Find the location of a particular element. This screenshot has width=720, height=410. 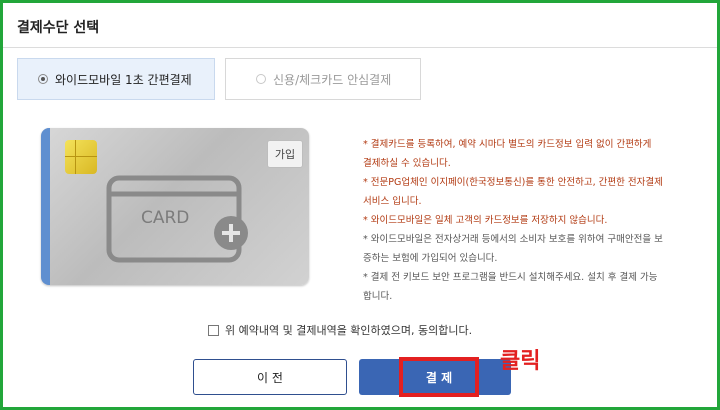

pay-button-label: 결 제 is located at coordinates (439, 377).